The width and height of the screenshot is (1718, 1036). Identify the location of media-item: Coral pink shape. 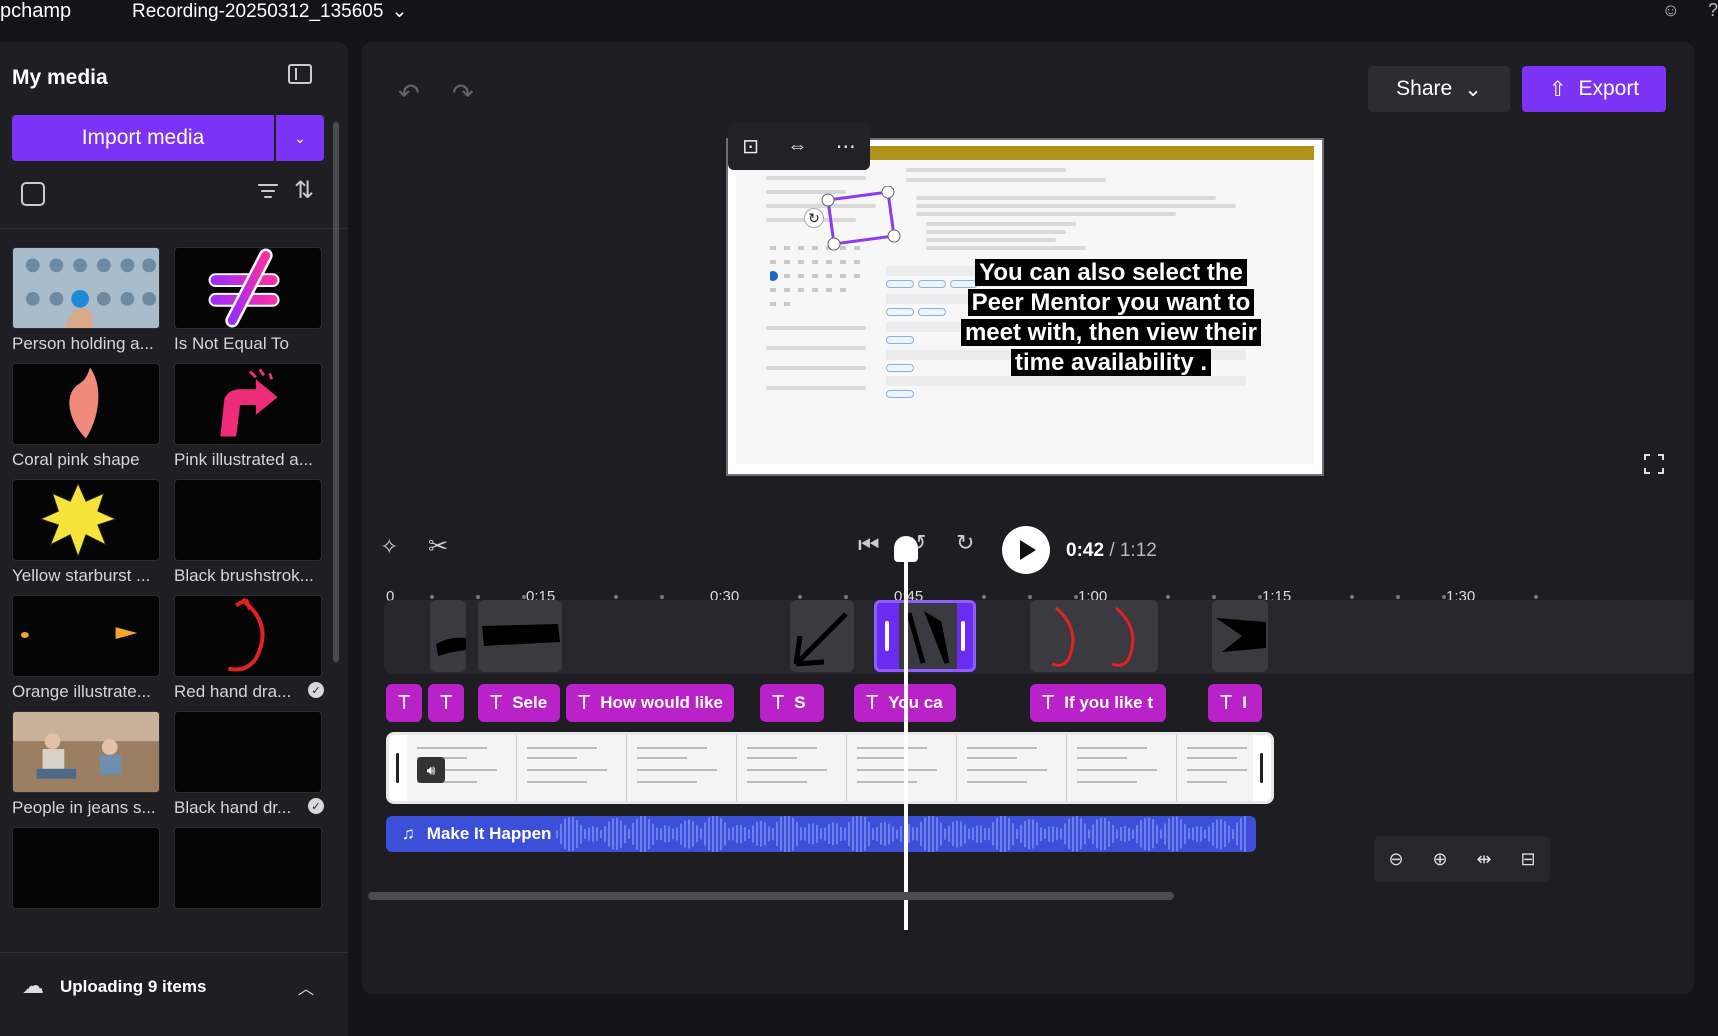
(86, 416).